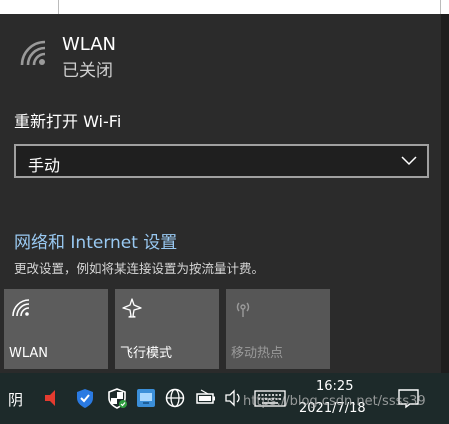  What do you see at coordinates (334, 401) in the screenshot?
I see `watermark: https://blog.csdn.net/ssss39` at bounding box center [334, 401].